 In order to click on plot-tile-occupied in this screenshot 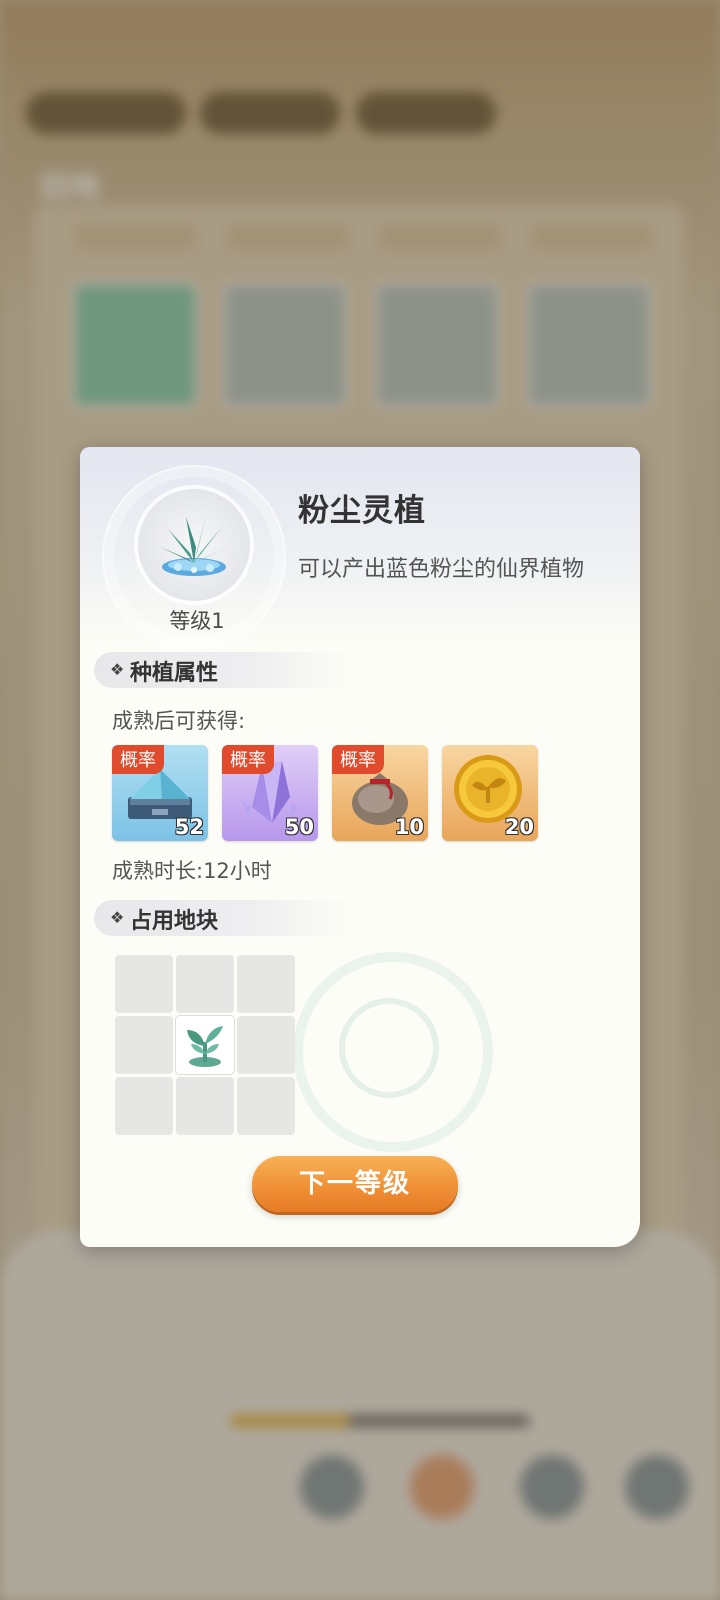, I will do `click(205, 1045)`.